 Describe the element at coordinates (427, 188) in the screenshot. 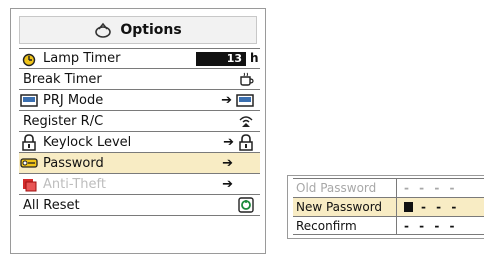

I see `old-password-field: - - - -` at that location.